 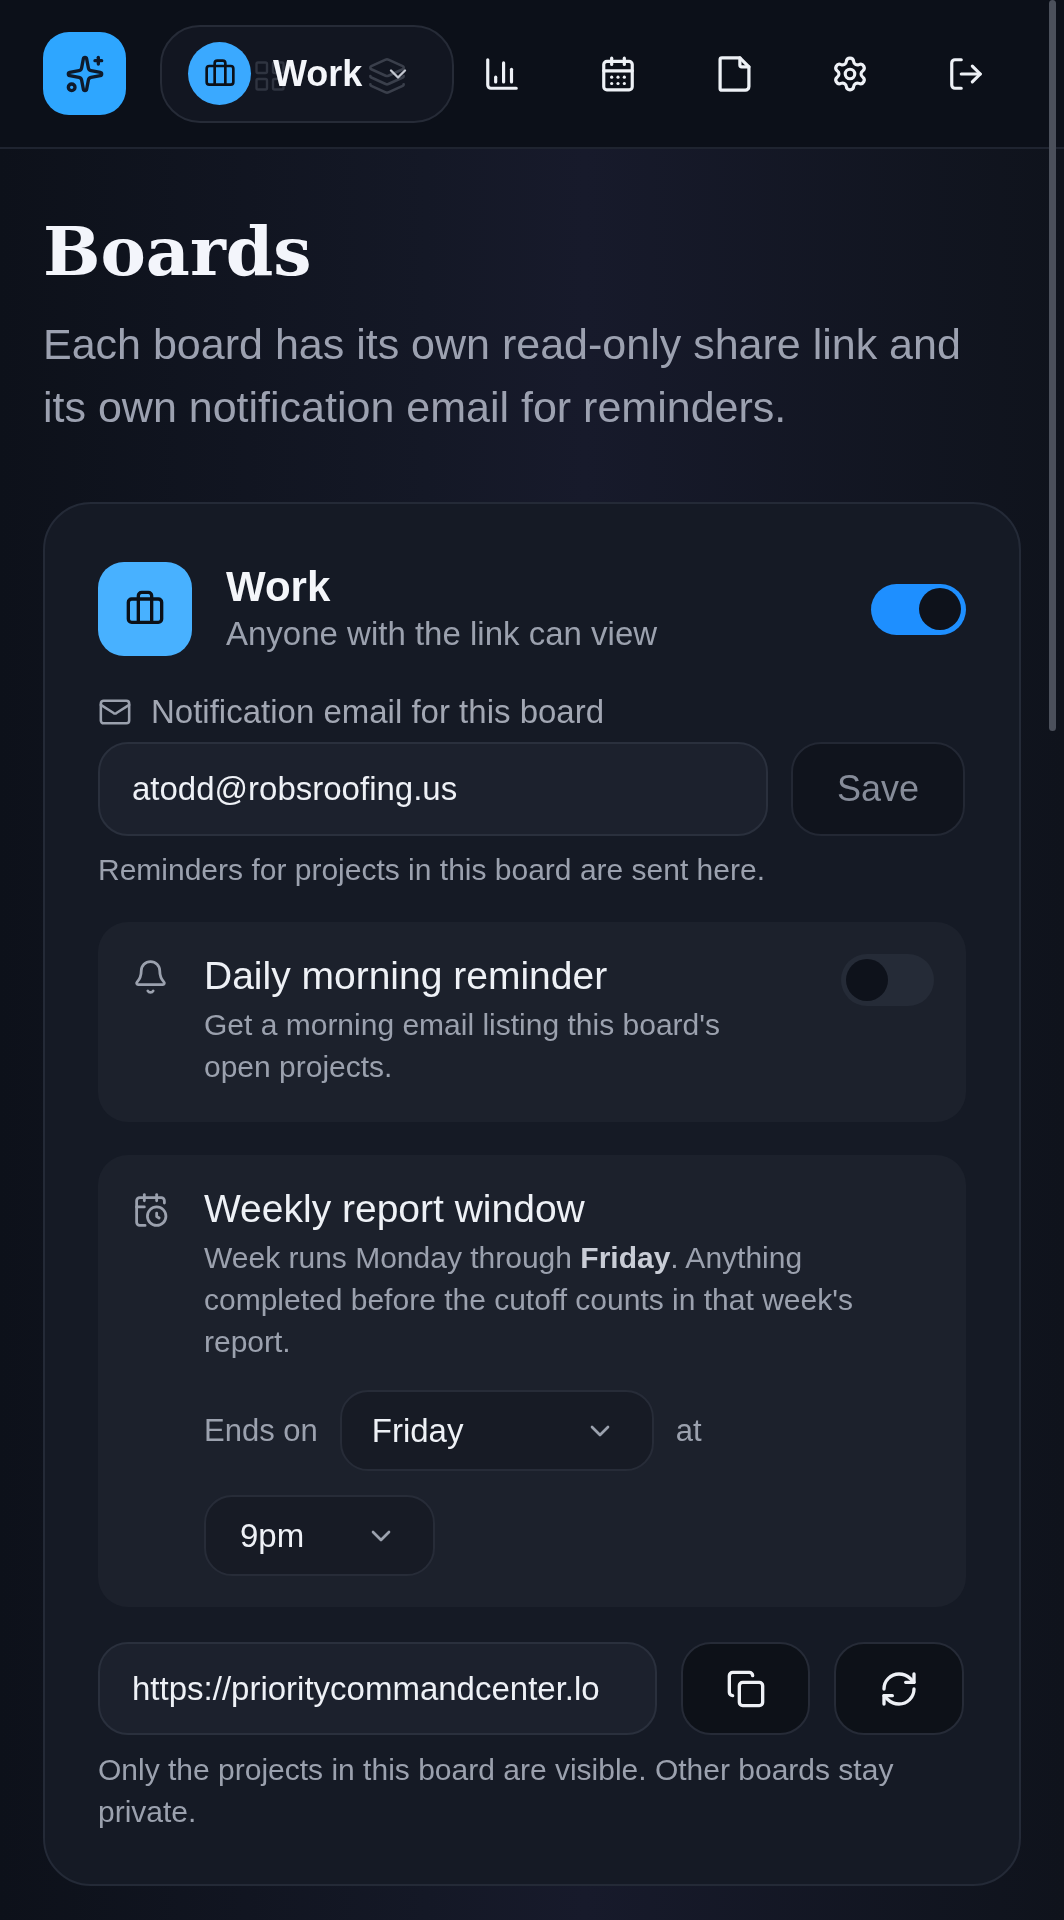 I want to click on workspace-switcher: Work, so click(x=307, y=73).